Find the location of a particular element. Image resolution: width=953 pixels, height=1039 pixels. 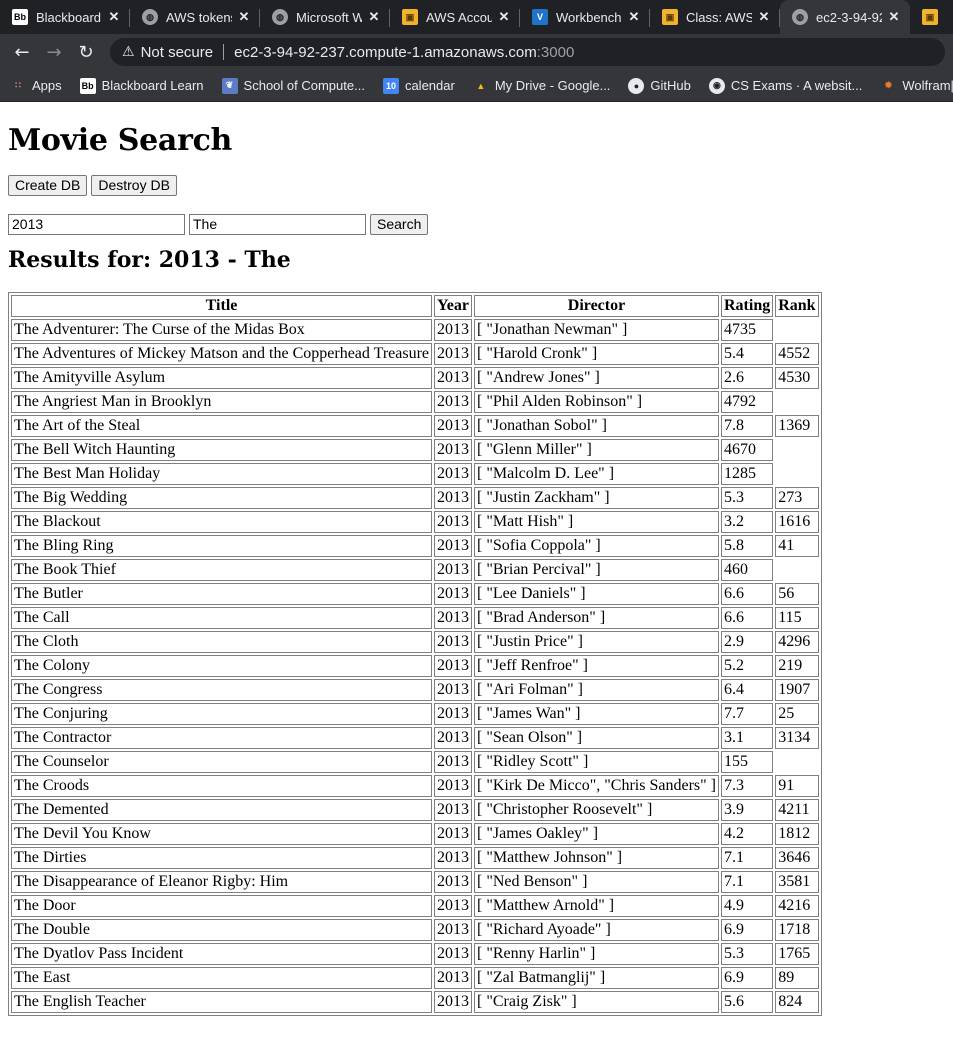

bookmark-item: ● GitHub is located at coordinates (659, 85).